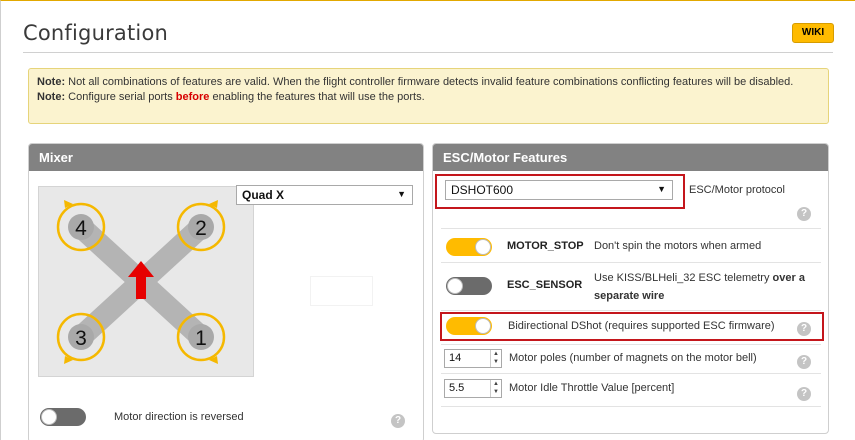  What do you see at coordinates (455, 358) in the screenshot?
I see `motor-poles-value: 14` at bounding box center [455, 358].